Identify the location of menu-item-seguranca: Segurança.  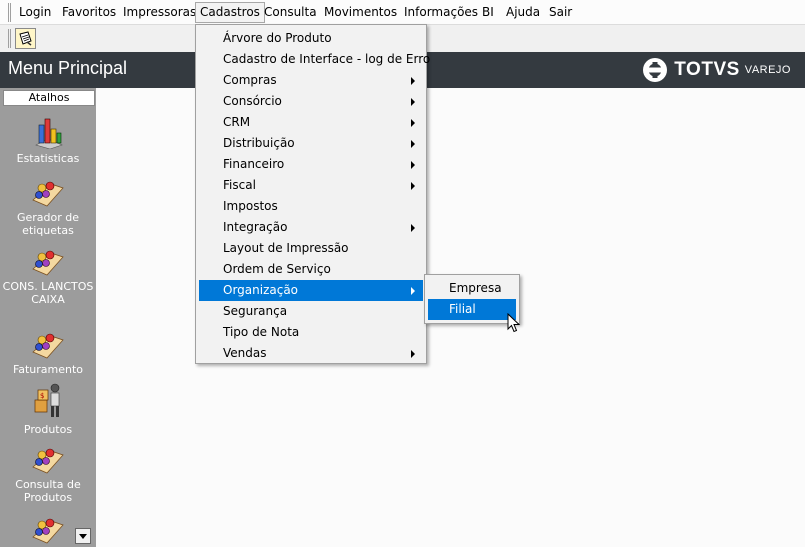
(311, 311).